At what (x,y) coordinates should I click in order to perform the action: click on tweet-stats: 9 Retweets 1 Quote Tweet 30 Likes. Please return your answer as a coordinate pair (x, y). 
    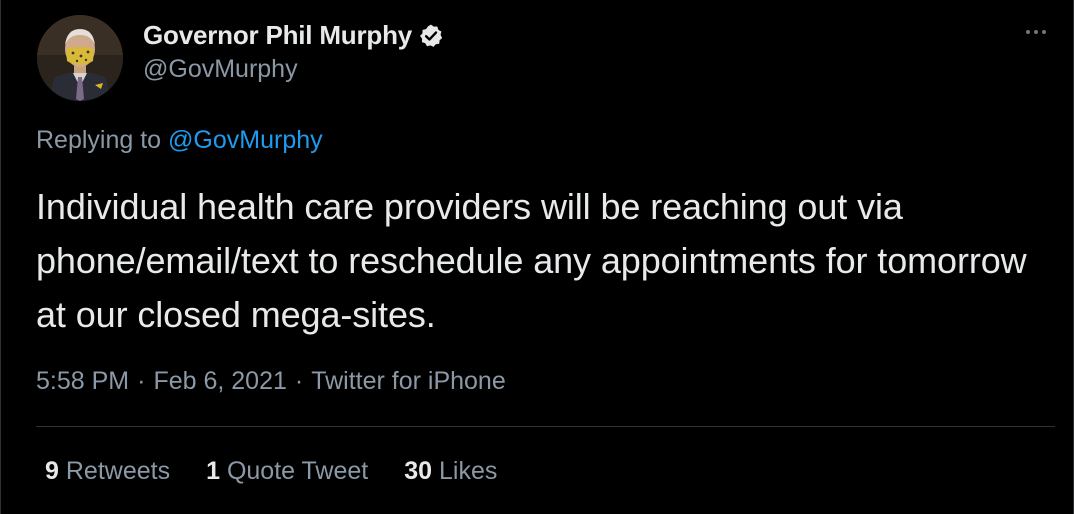
    Looking at the image, I should click on (271, 471).